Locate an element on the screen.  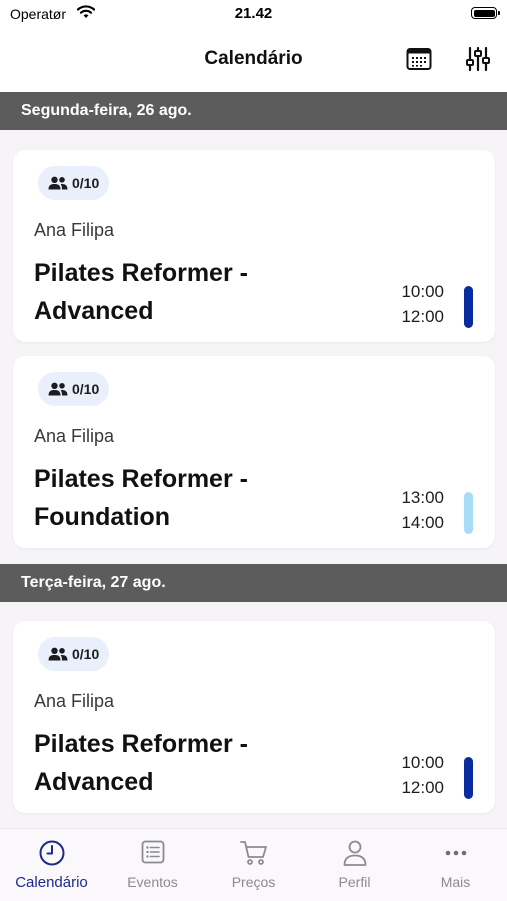
class-title-line: Foundation is located at coordinates (102, 517).